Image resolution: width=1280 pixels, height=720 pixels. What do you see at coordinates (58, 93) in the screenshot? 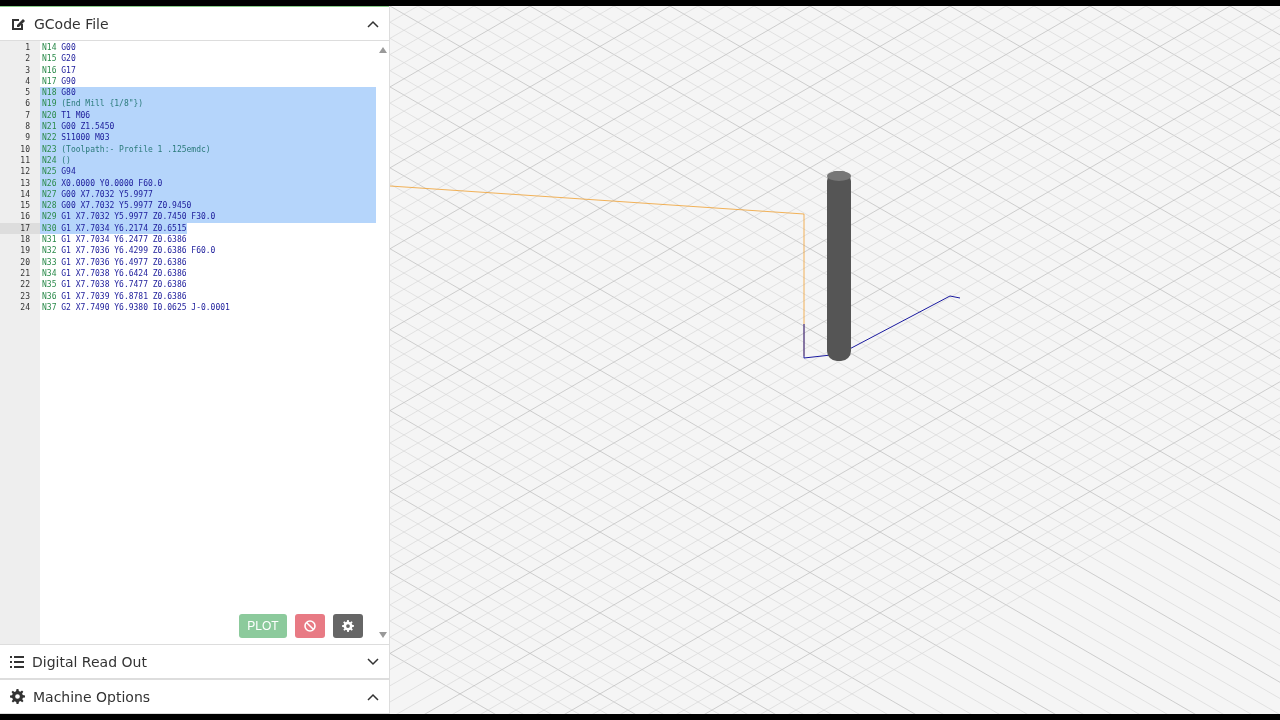
I see `code-line: N18 G80` at bounding box center [58, 93].